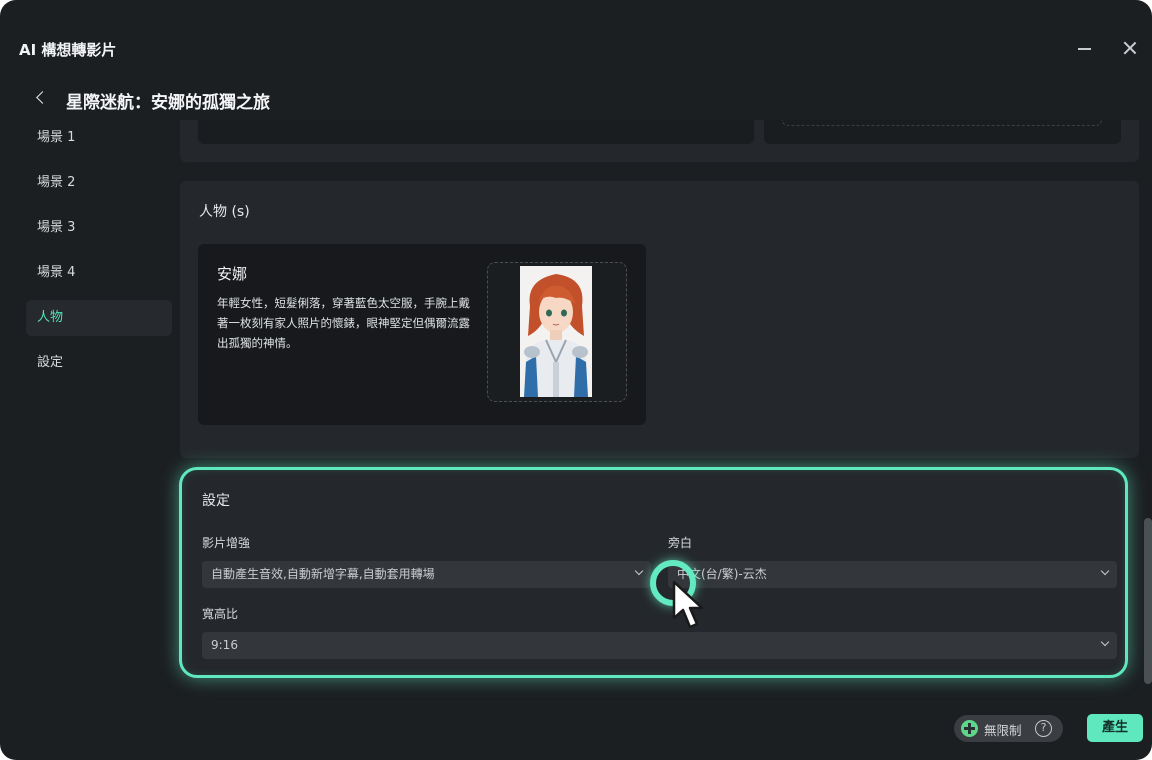 This screenshot has width=1152, height=760. Describe the element at coordinates (942, 132) in the screenshot. I see `scene-image-card` at that location.